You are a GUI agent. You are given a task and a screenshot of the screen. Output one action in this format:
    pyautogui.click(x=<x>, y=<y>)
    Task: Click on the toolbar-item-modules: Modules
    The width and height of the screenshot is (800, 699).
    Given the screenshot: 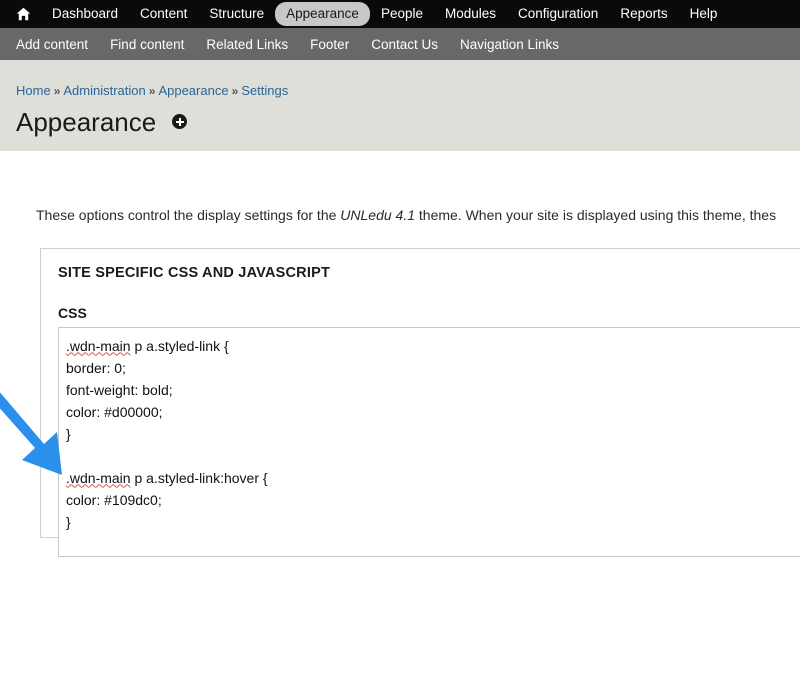 What is the action you would take?
    pyautogui.click(x=470, y=14)
    